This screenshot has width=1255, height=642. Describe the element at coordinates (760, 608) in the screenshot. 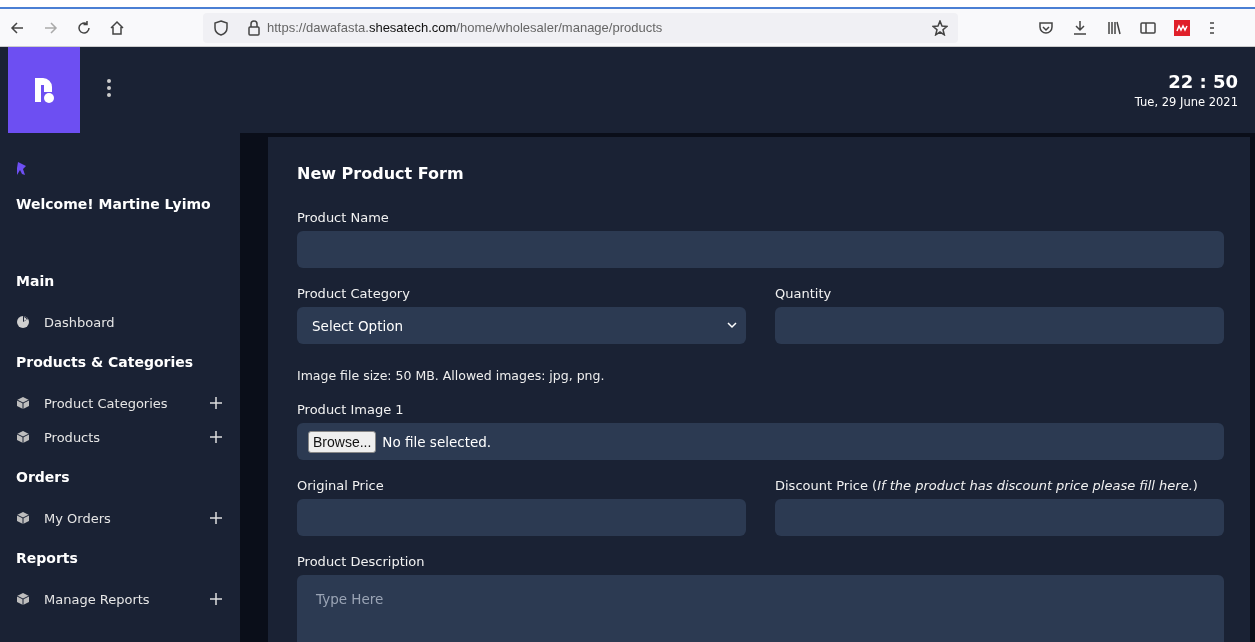

I see `textarea-field: Type Here` at that location.